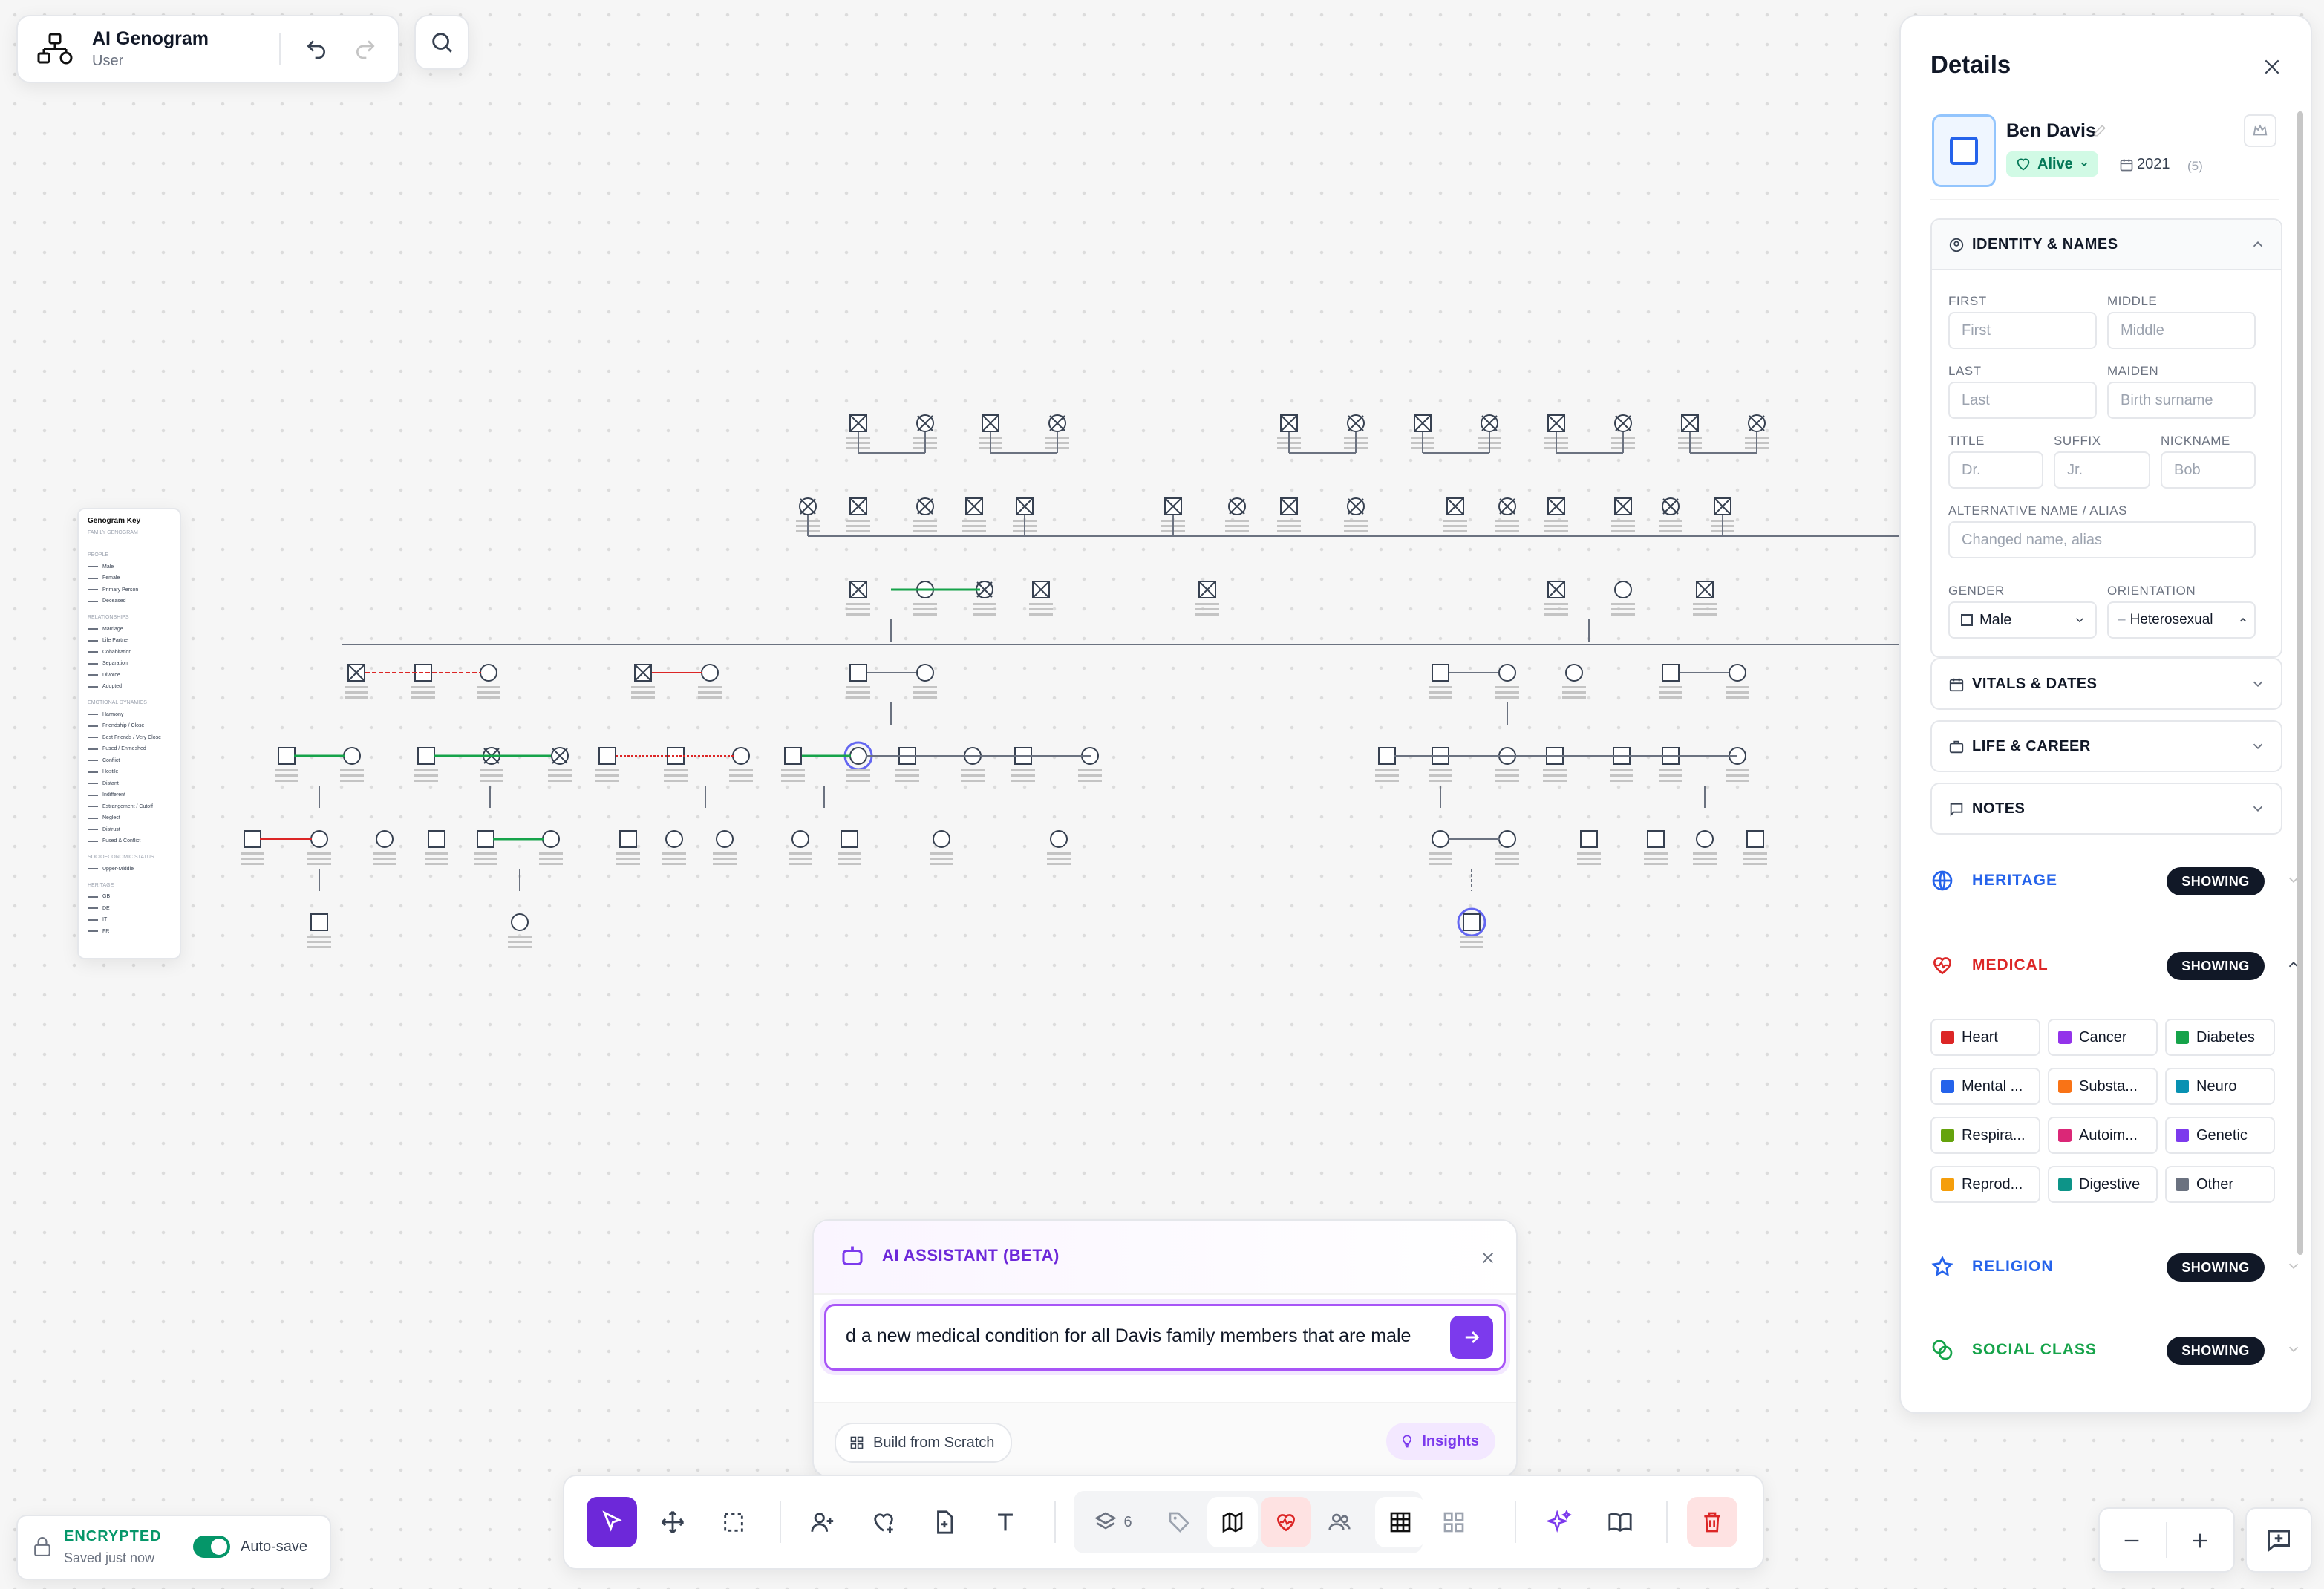 This screenshot has height=1589, width=2324. I want to click on guide-button, so click(1620, 1522).